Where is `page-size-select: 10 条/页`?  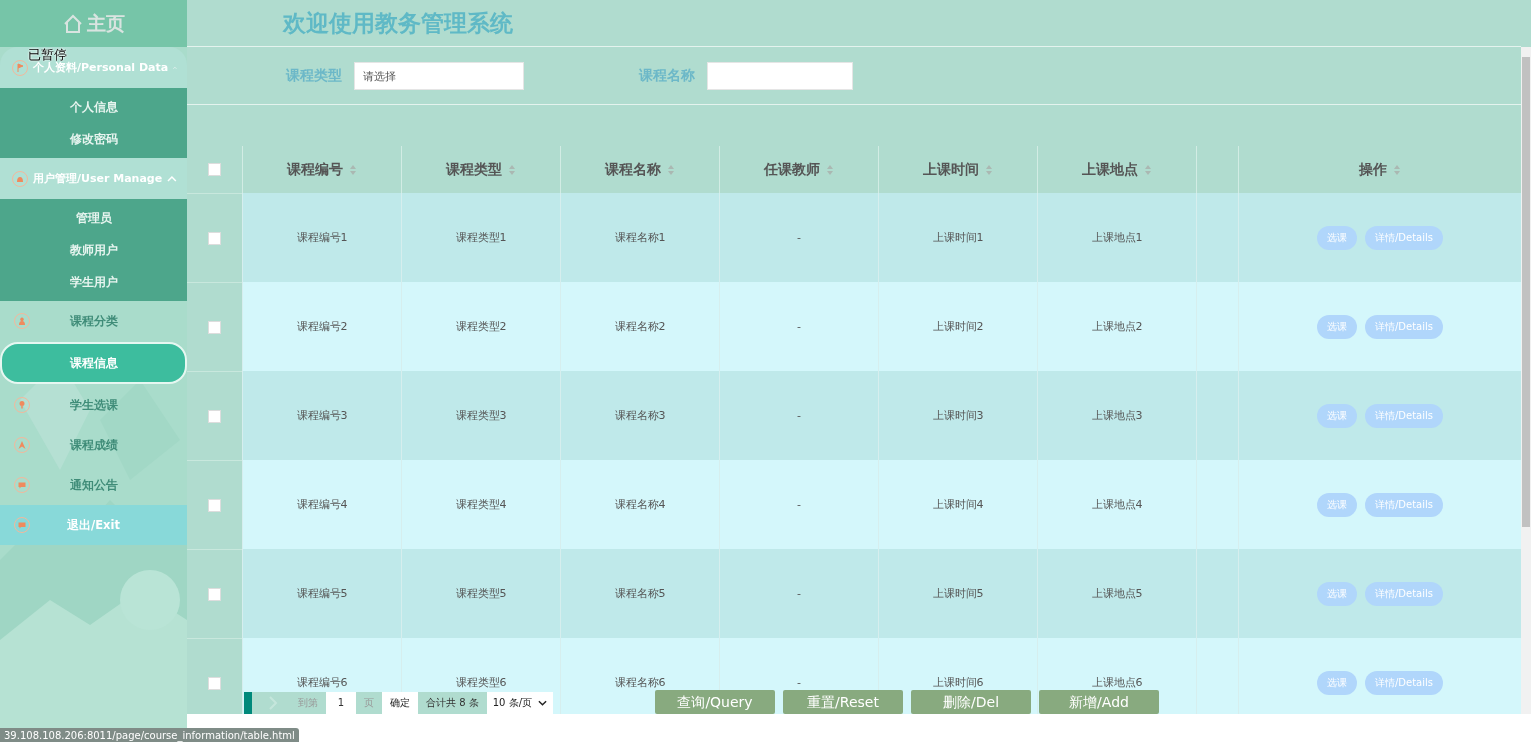
page-size-select: 10 条/页 is located at coordinates (519, 703).